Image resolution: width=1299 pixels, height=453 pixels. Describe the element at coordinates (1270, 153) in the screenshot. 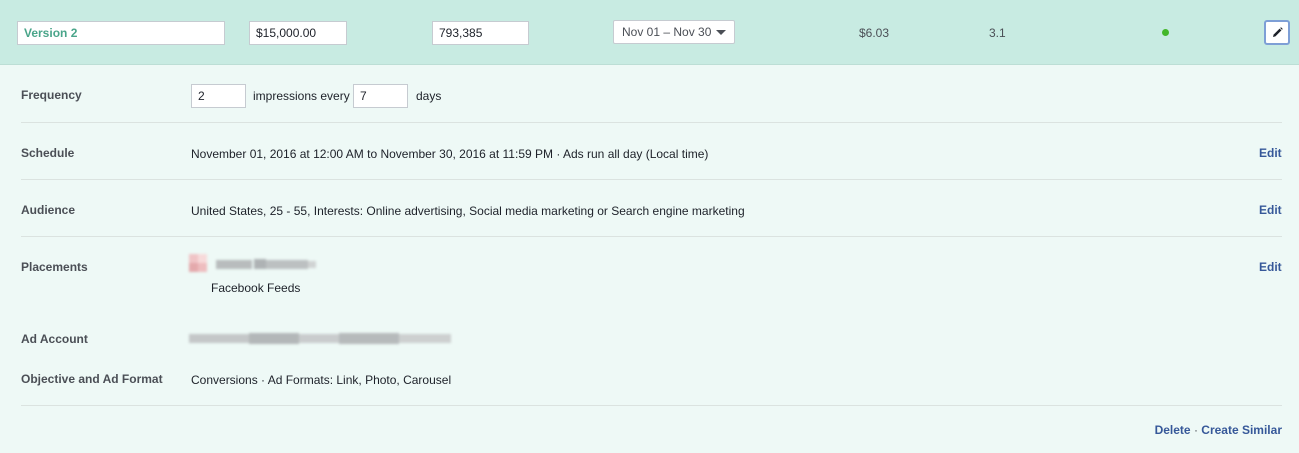

I see `edit-schedule-link: Edit` at that location.